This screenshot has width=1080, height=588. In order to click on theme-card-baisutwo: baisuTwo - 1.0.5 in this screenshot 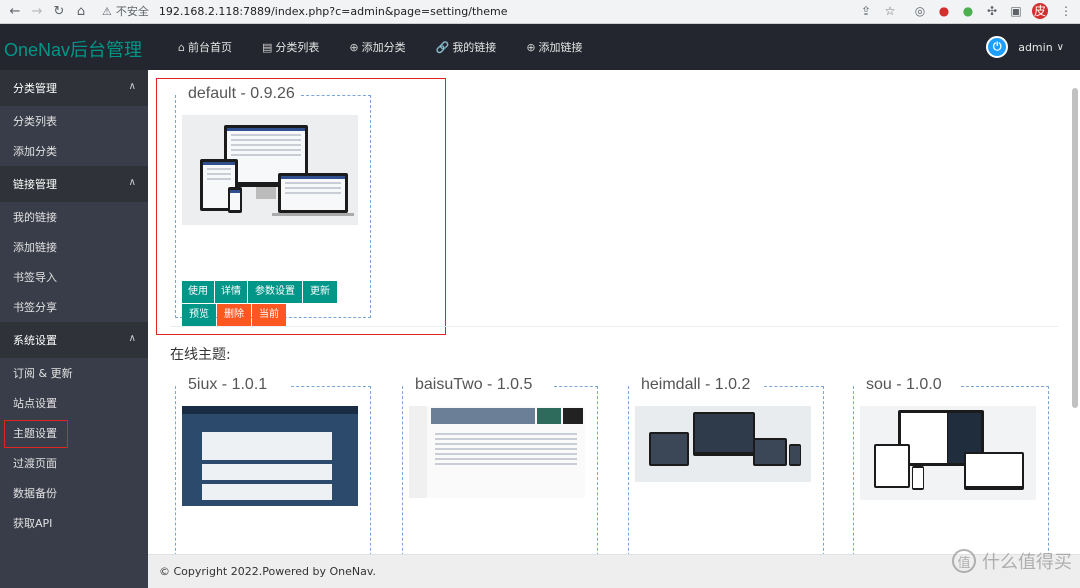, I will do `click(500, 471)`.